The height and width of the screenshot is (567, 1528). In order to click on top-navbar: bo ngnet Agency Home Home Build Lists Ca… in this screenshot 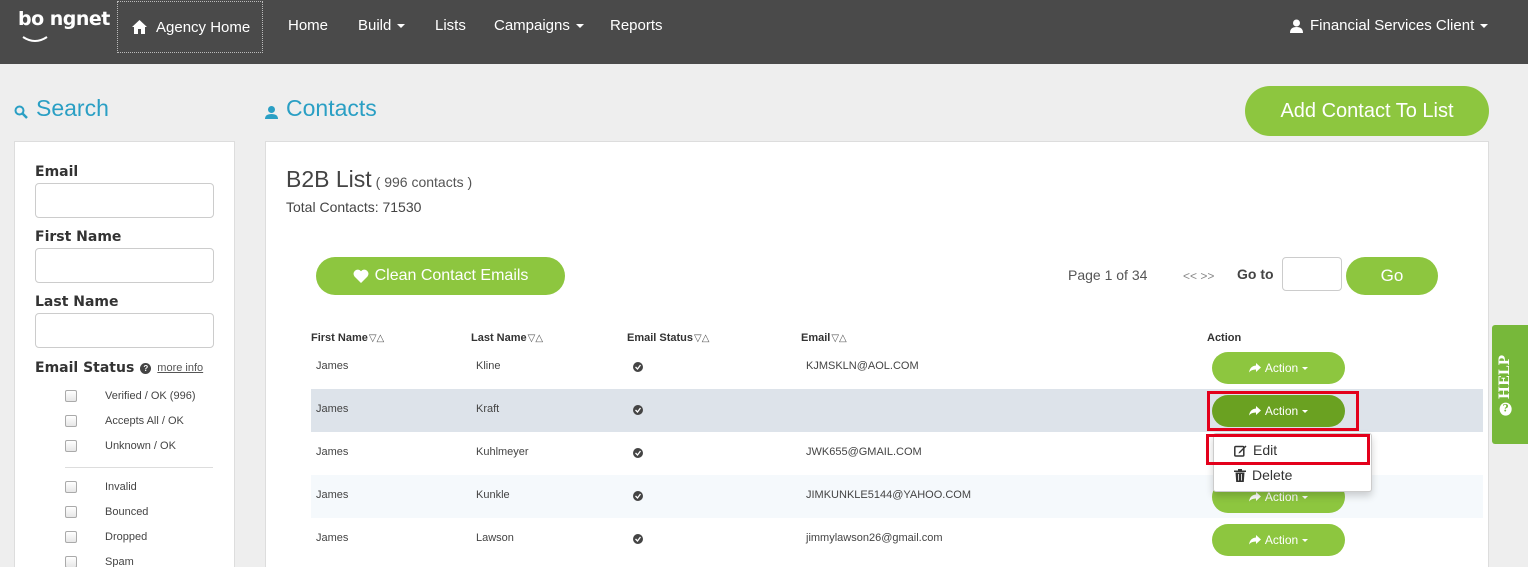, I will do `click(764, 32)`.